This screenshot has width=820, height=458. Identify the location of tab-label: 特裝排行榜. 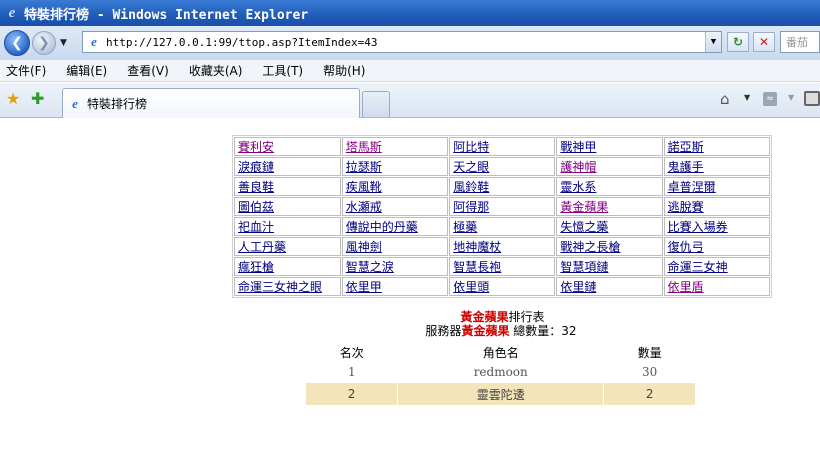
(117, 104).